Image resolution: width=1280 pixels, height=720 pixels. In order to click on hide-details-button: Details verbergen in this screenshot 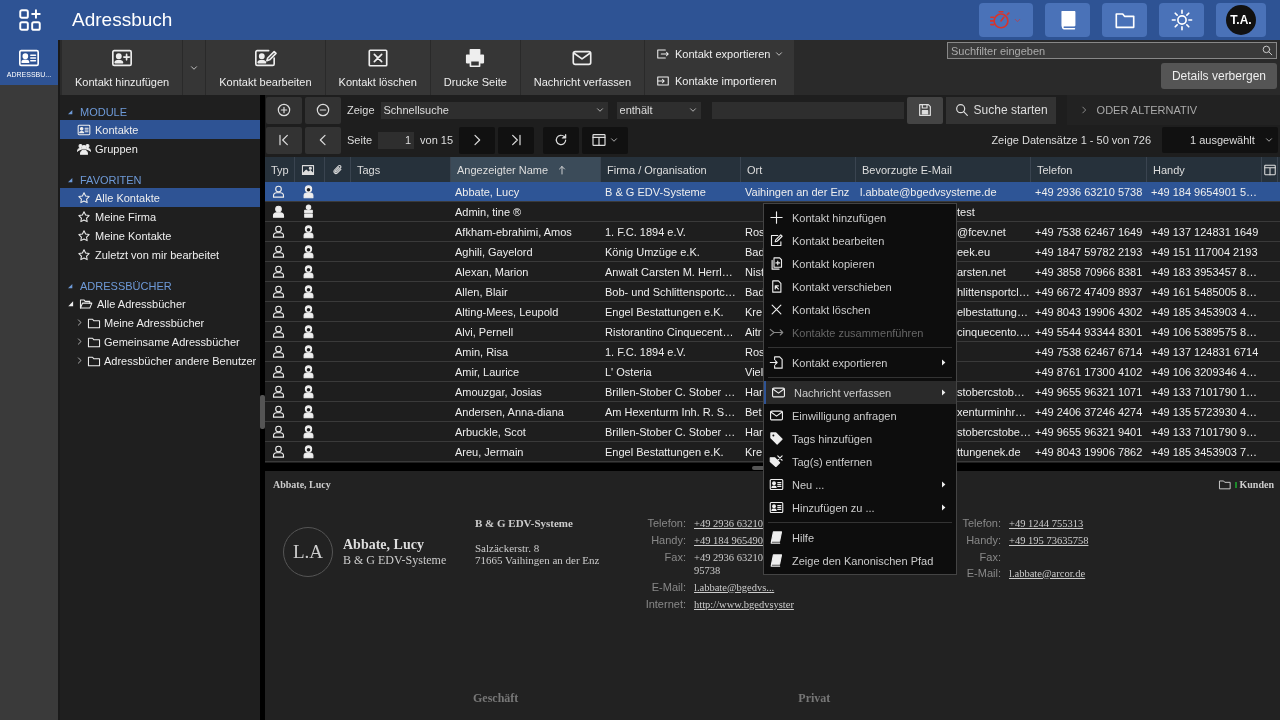, I will do `click(1218, 76)`.